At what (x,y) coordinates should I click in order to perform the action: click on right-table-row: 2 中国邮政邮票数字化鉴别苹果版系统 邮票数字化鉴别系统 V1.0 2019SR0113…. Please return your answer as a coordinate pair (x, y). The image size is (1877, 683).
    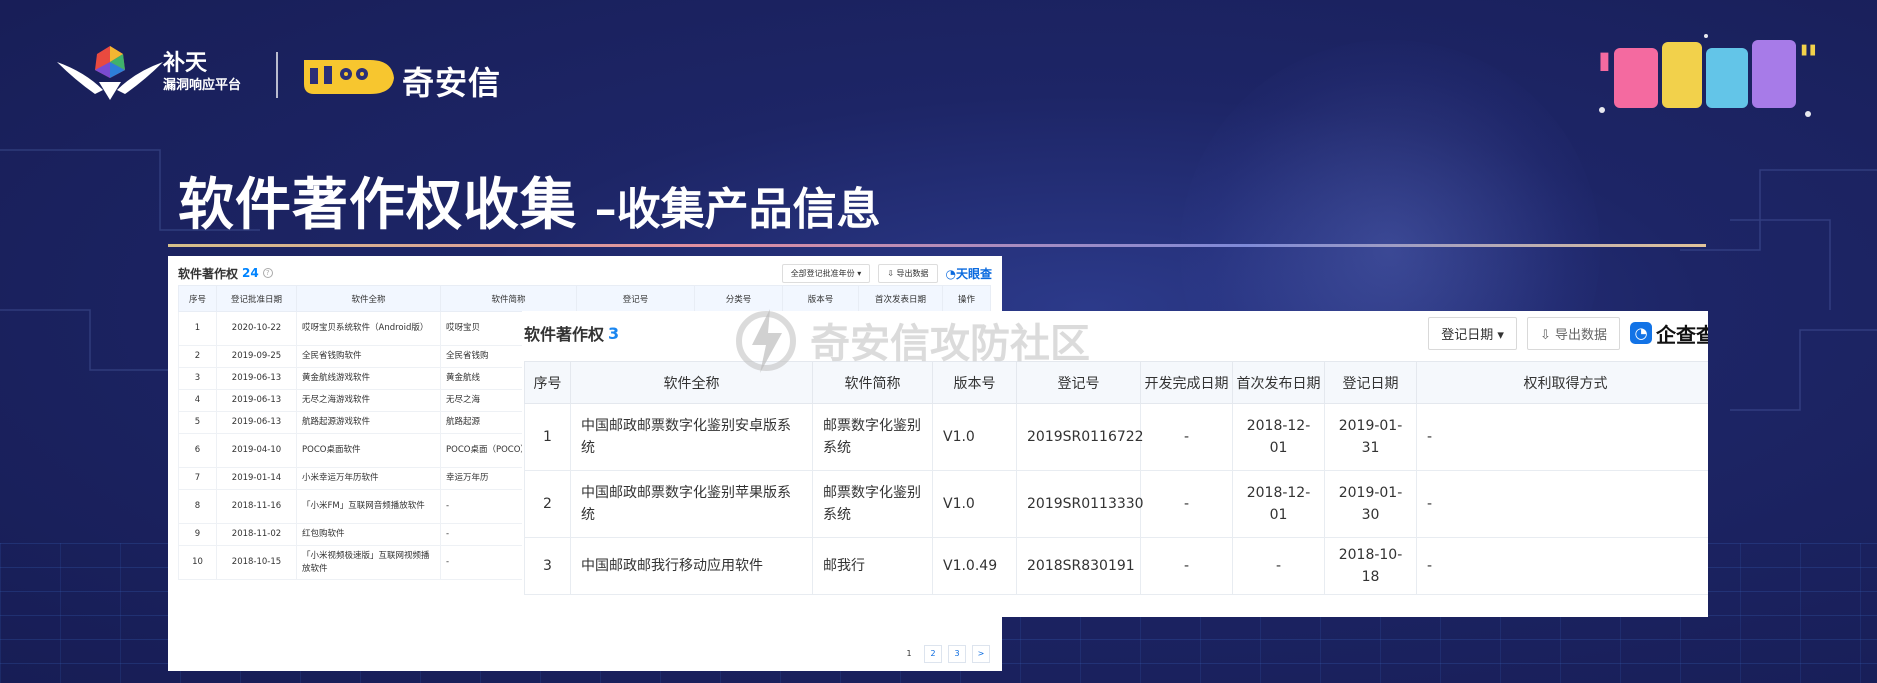
    Looking at the image, I should click on (1116, 504).